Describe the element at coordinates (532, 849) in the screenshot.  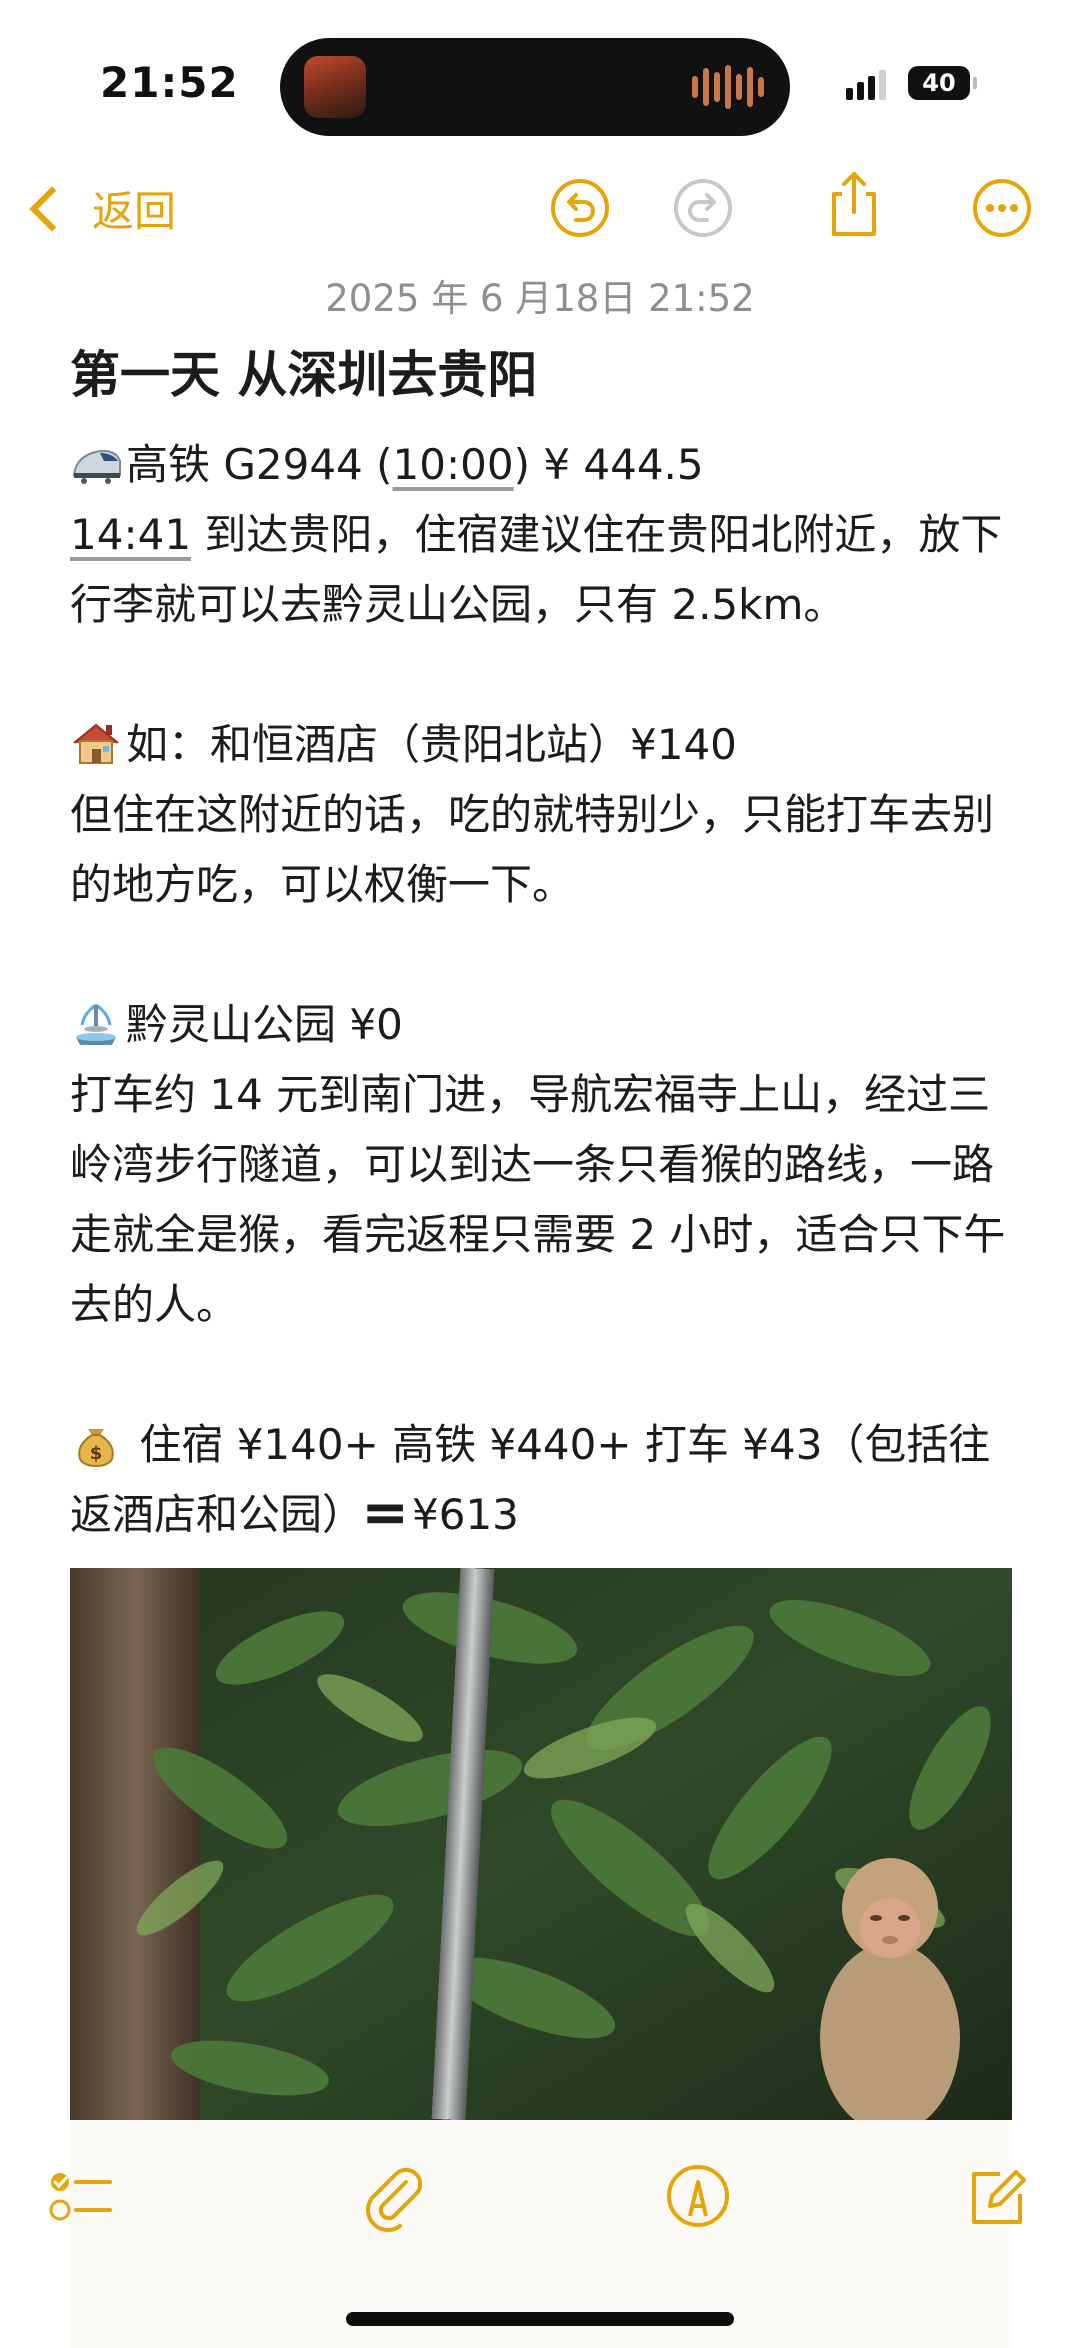
I see `hotel-description: 但住在这附近的话，吃的就特别少，只能打车去别的地方吃，可以权衡一下。` at that location.